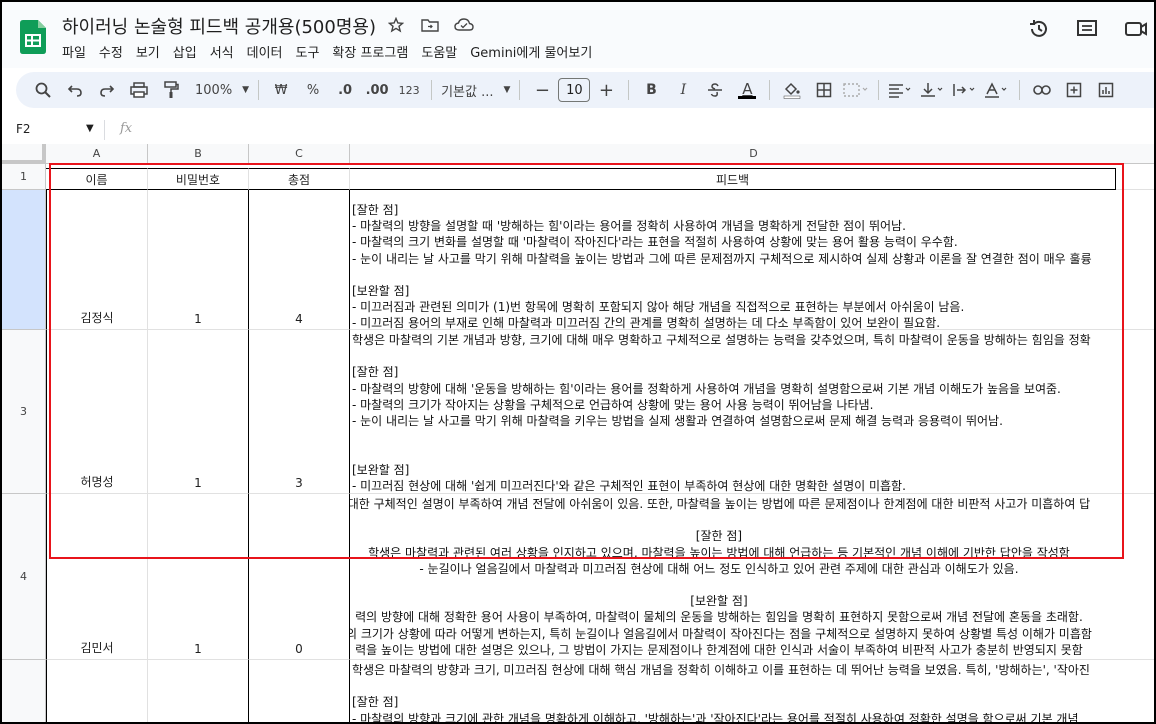 The width and height of the screenshot is (1156, 724). What do you see at coordinates (715, 90) in the screenshot?
I see `strikethrough-icon` at bounding box center [715, 90].